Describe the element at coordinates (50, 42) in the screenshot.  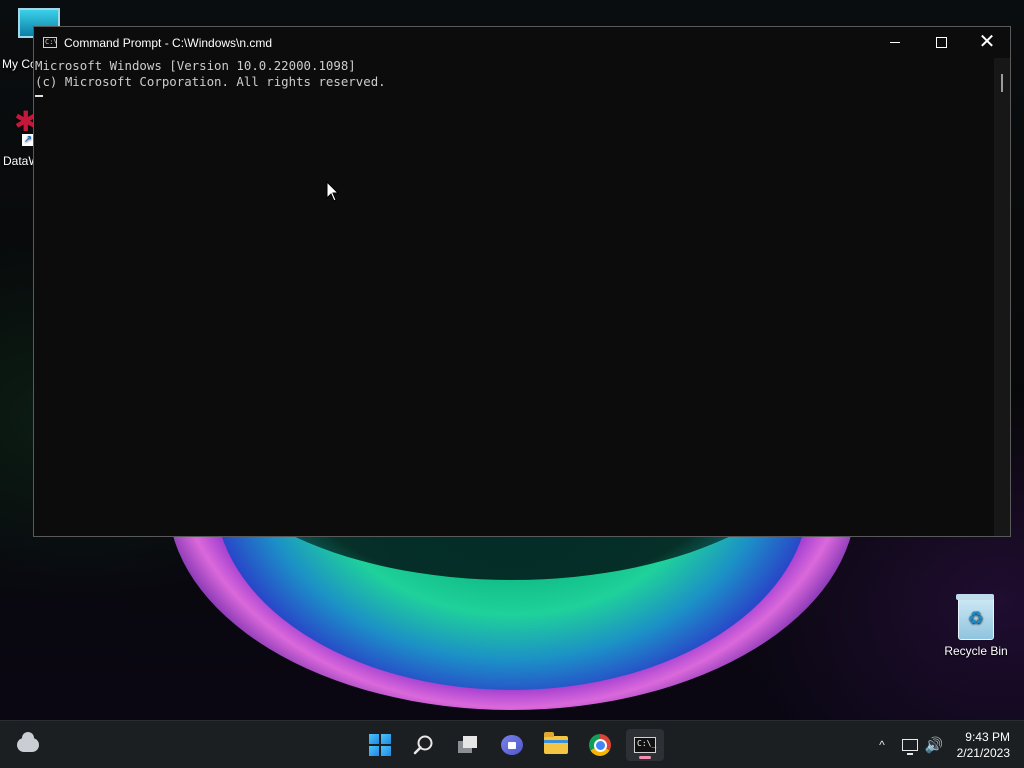
I see `cmd-app-icon: C:\` at that location.